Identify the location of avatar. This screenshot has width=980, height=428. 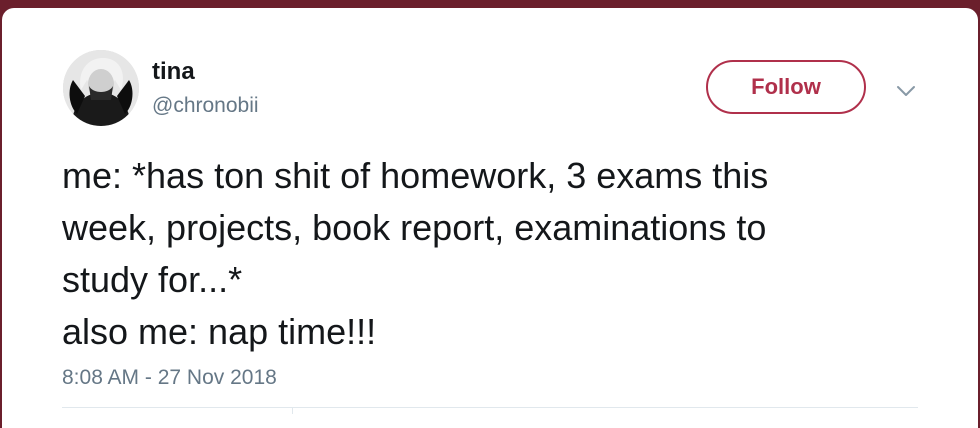
(101, 88).